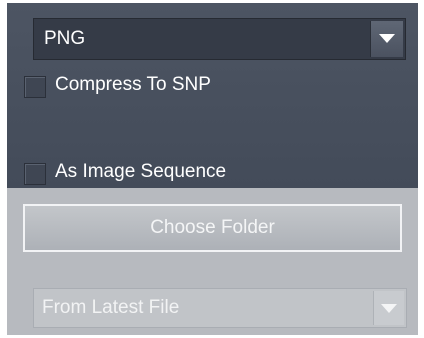  What do you see at coordinates (35, 87) in the screenshot?
I see `compress-checkbox` at bounding box center [35, 87].